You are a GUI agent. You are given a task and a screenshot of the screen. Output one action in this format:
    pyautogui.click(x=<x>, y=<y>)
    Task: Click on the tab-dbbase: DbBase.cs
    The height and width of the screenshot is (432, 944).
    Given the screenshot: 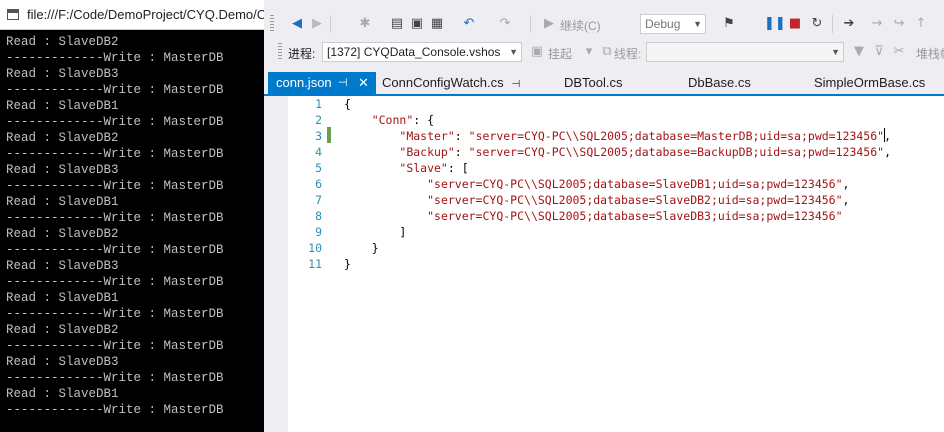 What is the action you would take?
    pyautogui.click(x=719, y=83)
    